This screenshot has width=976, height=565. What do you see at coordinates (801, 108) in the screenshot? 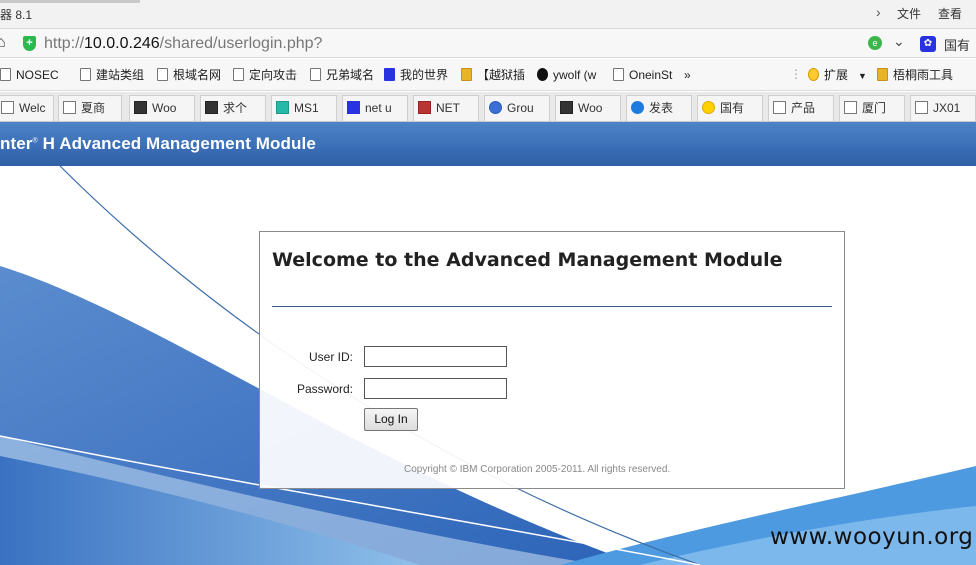
I see `browser-tab: 产品` at bounding box center [801, 108].